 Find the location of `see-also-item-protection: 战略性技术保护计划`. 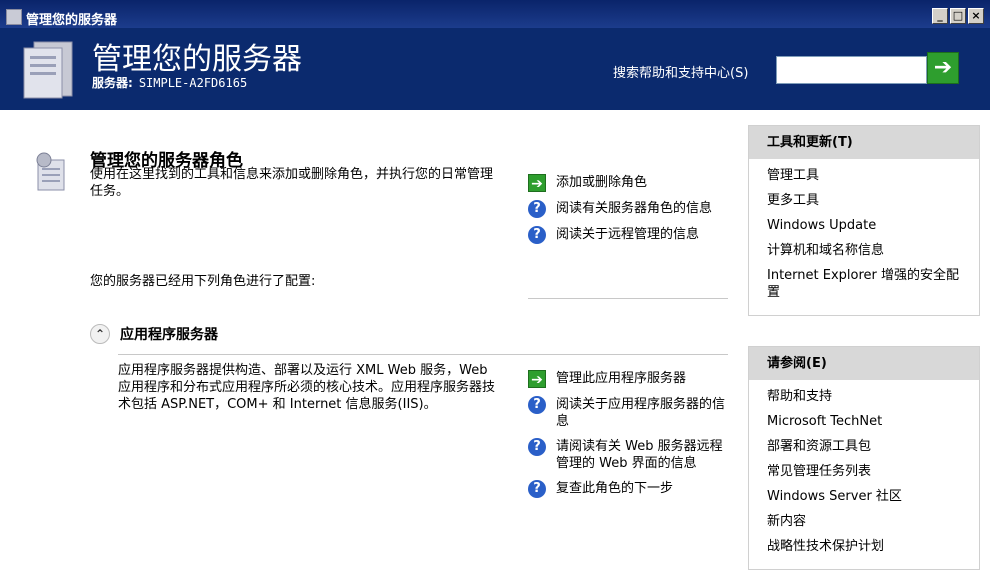

see-also-item-protection: 战略性技术保护计划 is located at coordinates (864, 546).